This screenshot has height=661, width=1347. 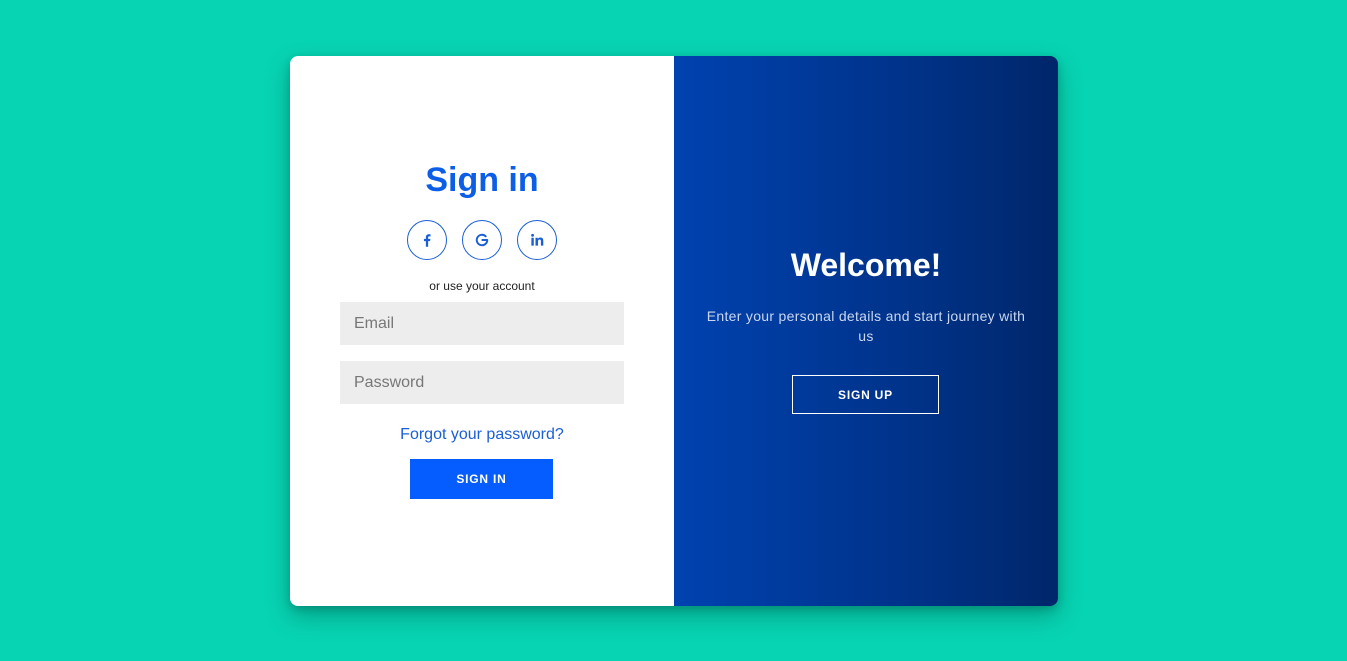 I want to click on alternative-login-text: or use your account, so click(x=482, y=286).